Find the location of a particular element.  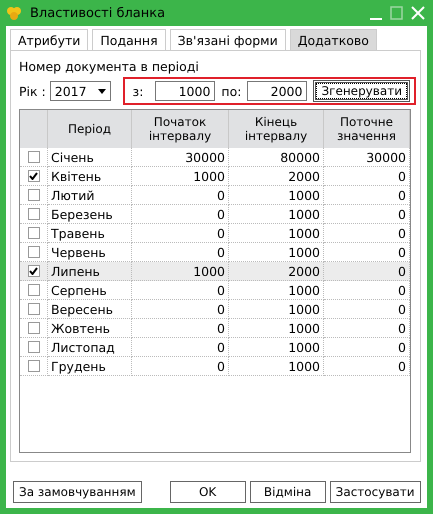

ok-button: OK is located at coordinates (208, 492).